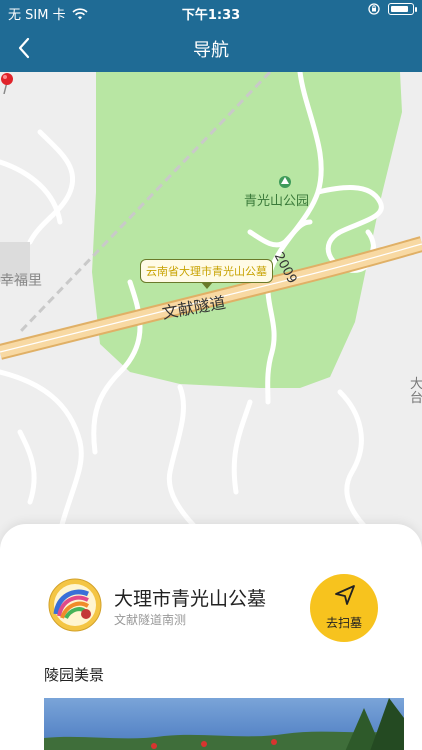 This screenshot has height=750, width=422. Describe the element at coordinates (344, 608) in the screenshot. I see `go-visit-button: 去扫墓` at that location.